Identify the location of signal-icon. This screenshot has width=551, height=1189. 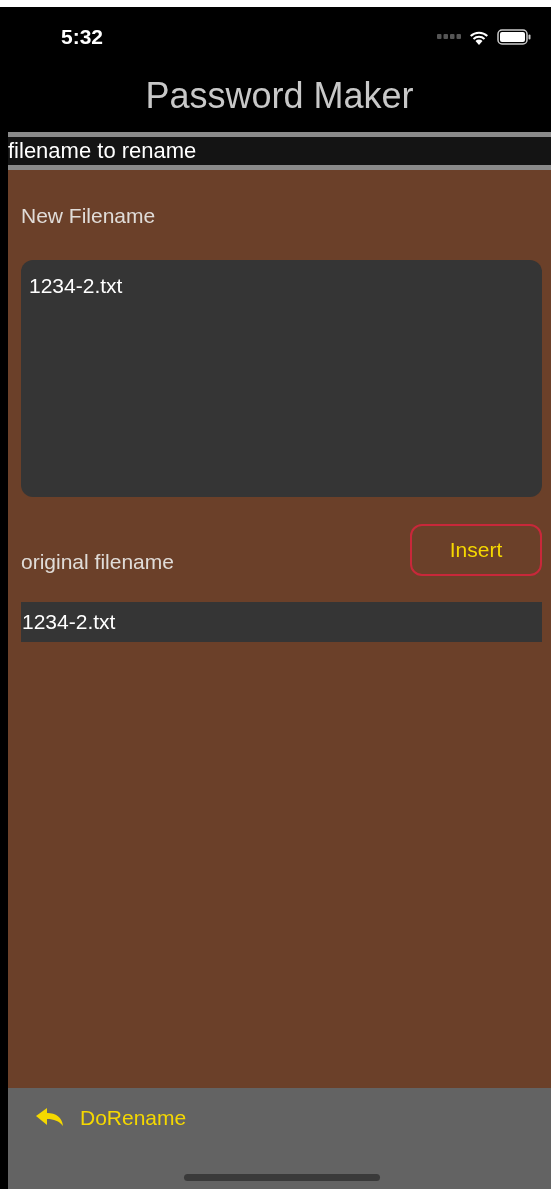
(449, 37).